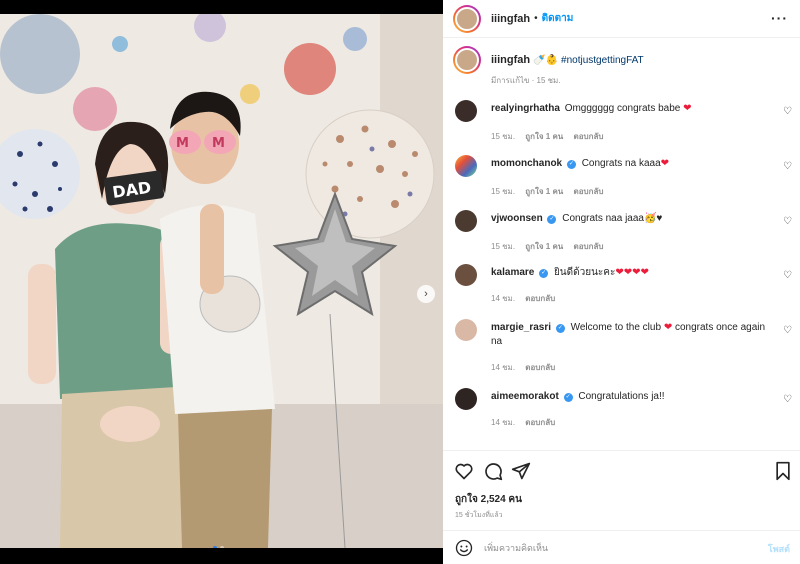 This screenshot has height=564, width=800. I want to click on comment-text: Congrats na kaaa, so click(621, 163).